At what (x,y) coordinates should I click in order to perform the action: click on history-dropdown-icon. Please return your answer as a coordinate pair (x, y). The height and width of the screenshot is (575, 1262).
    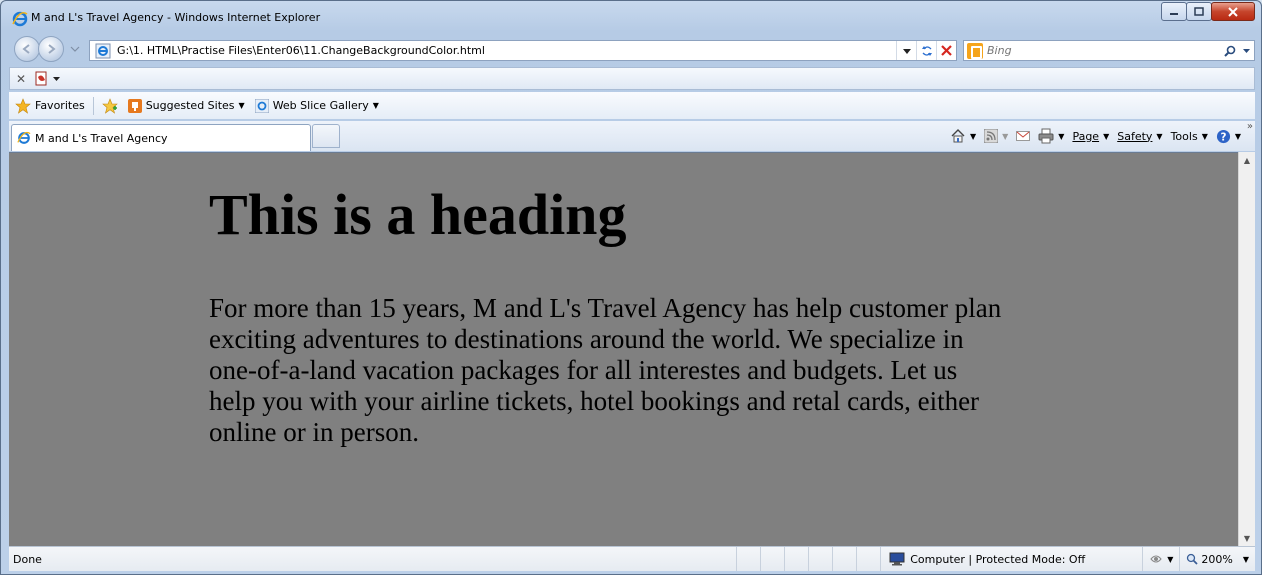
    Looking at the image, I should click on (75, 49).